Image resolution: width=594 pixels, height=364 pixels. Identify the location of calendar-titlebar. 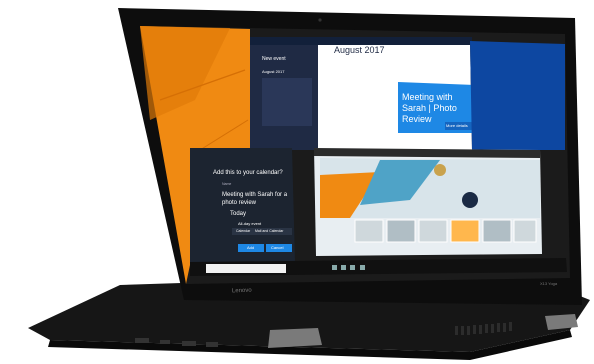
(361, 41).